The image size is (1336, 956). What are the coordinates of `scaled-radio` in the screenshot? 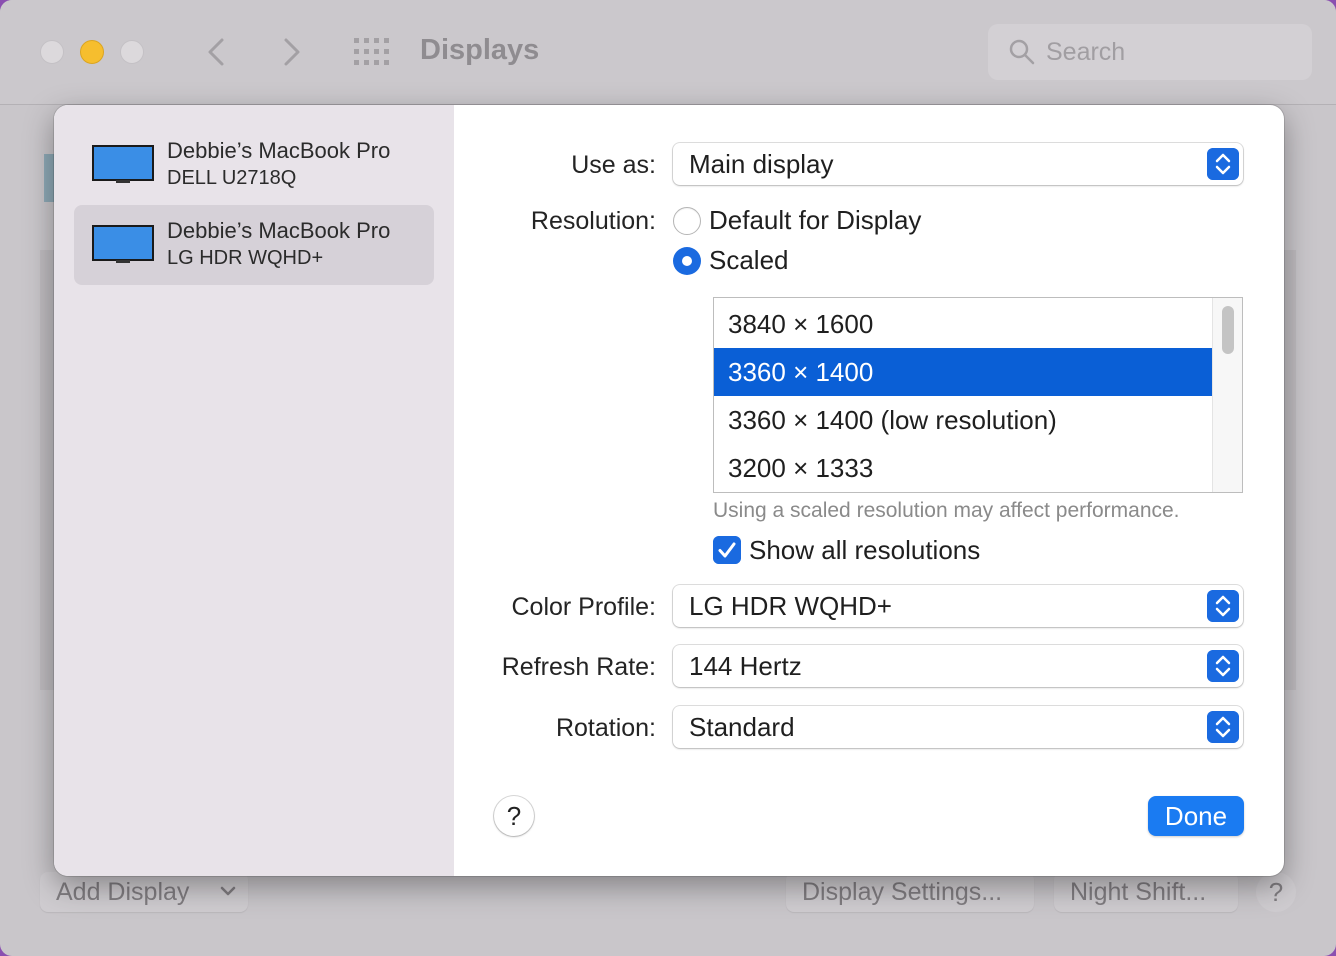 It's located at (687, 261).